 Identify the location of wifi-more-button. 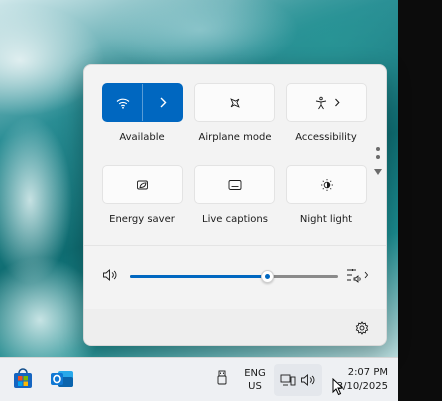
(162, 102).